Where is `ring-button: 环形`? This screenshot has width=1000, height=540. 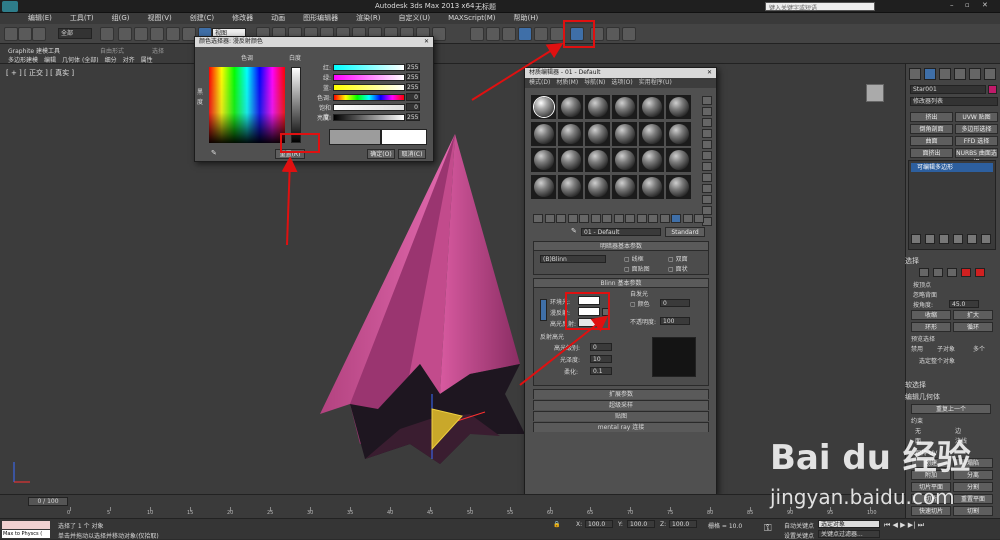
ring-button: 环形 is located at coordinates (931, 327).